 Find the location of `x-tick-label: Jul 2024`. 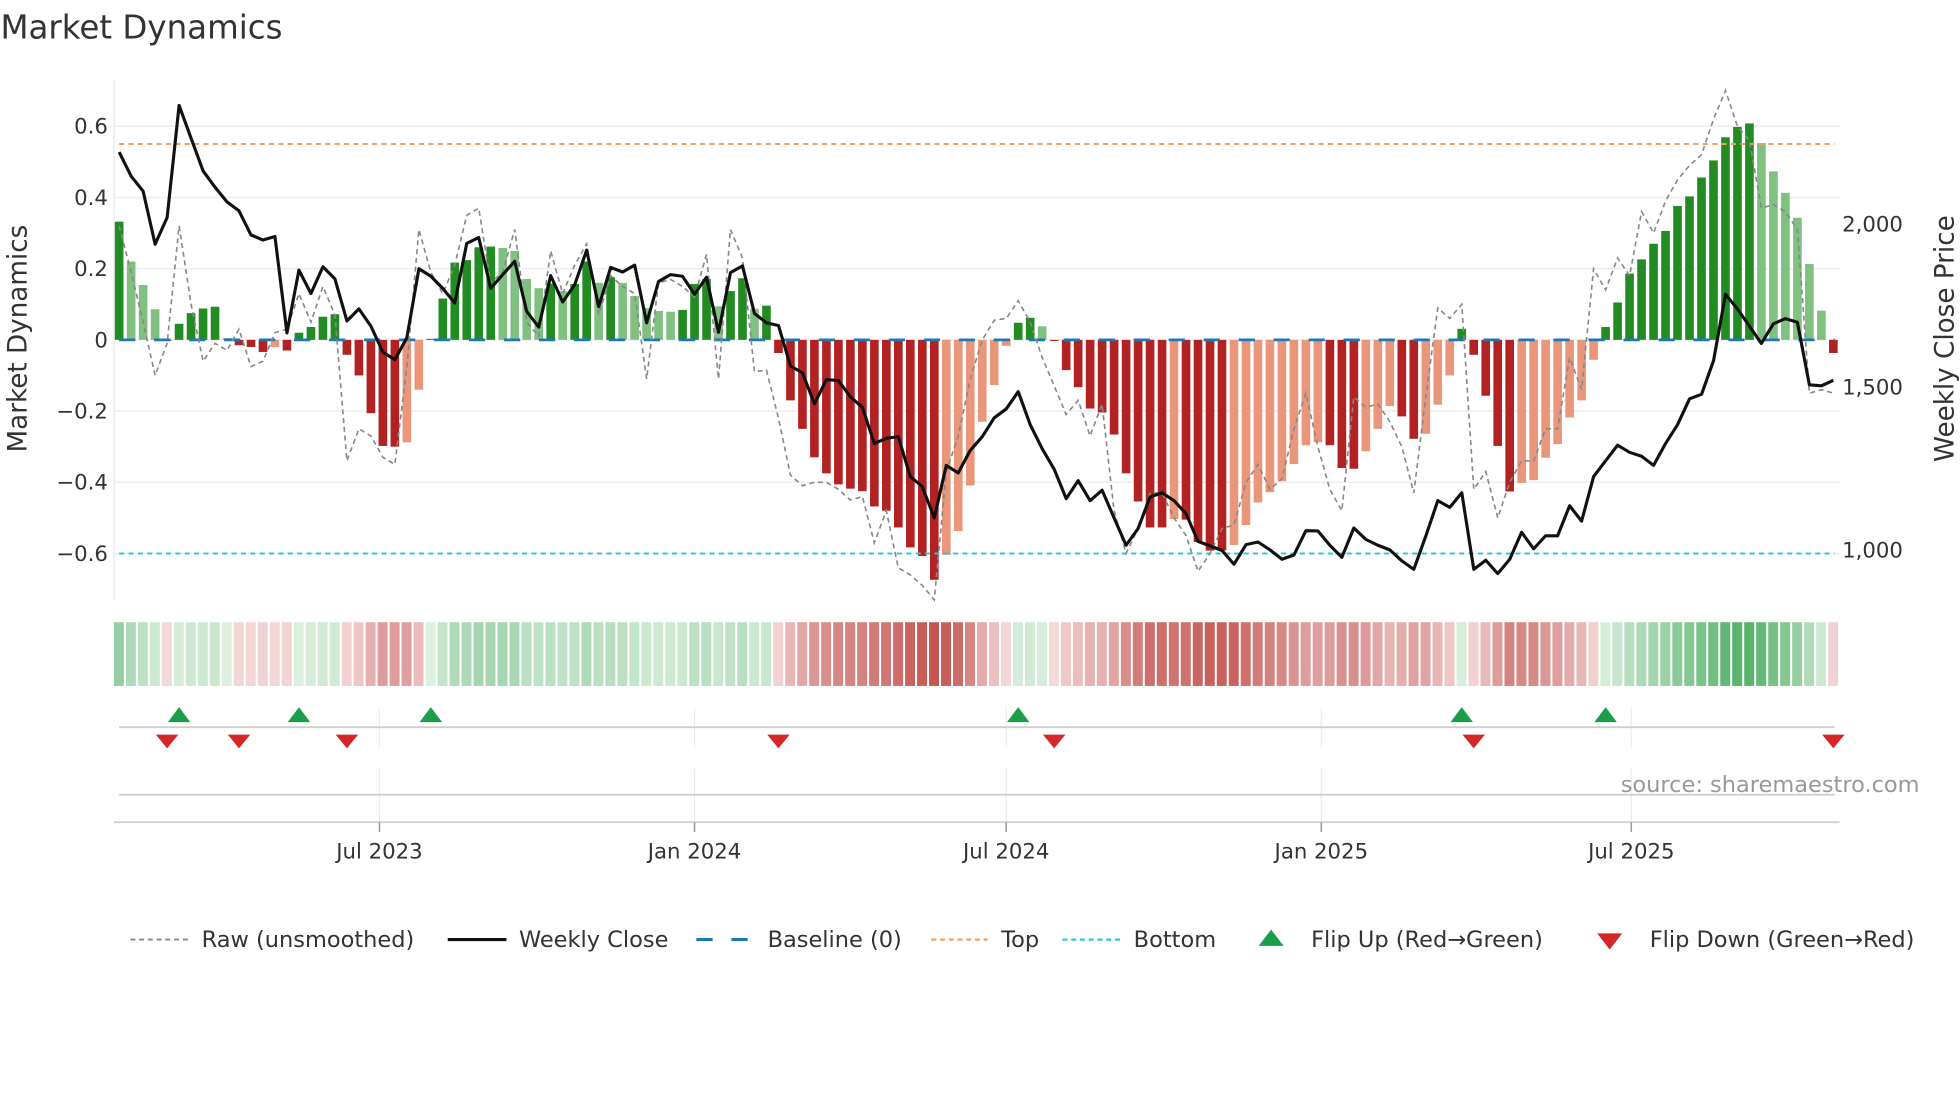

x-tick-label: Jul 2024 is located at coordinates (1005, 851).